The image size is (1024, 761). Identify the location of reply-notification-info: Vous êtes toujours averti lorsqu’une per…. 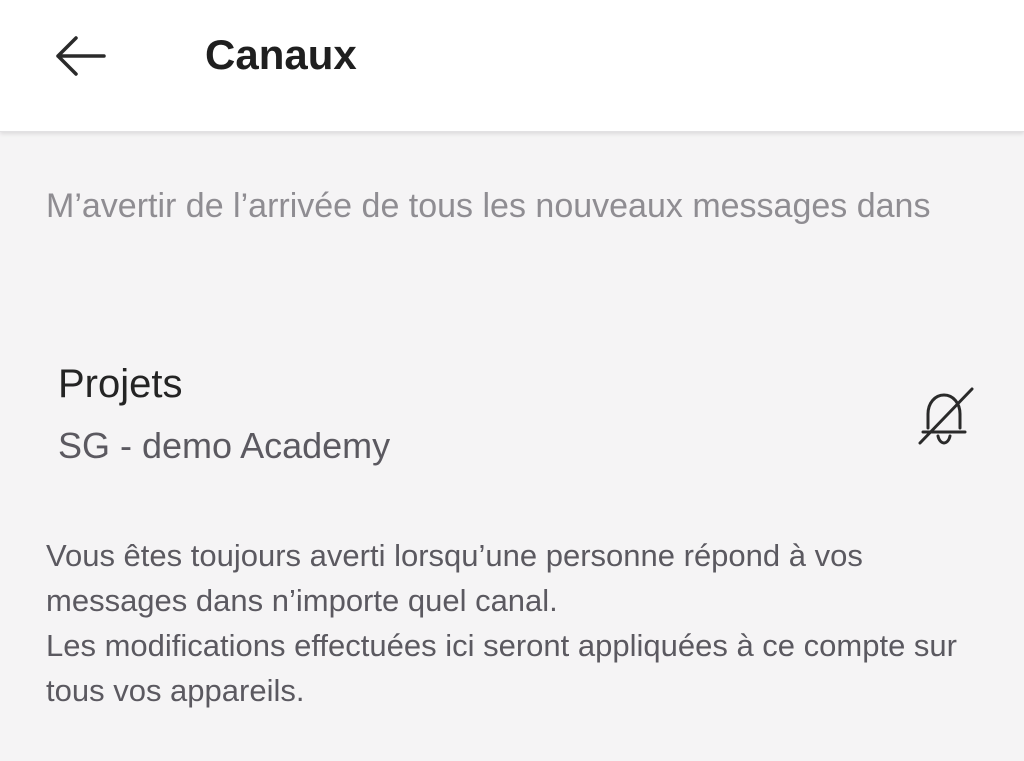
(454, 578).